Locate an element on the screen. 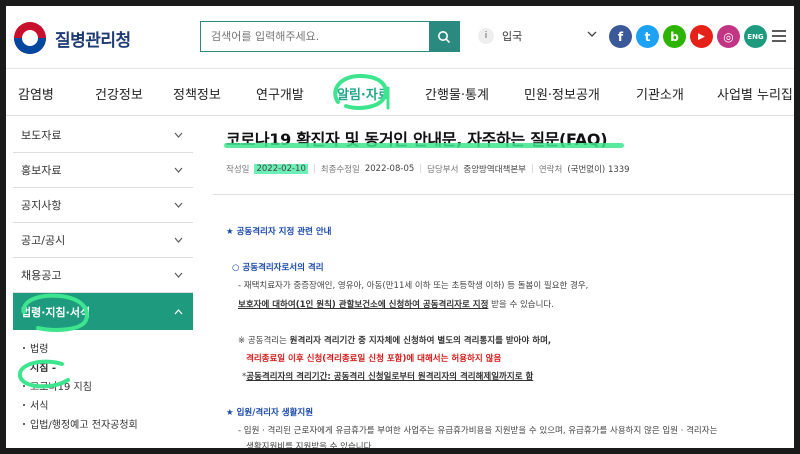  site-logo: 질병관리청 is located at coordinates (72, 38).